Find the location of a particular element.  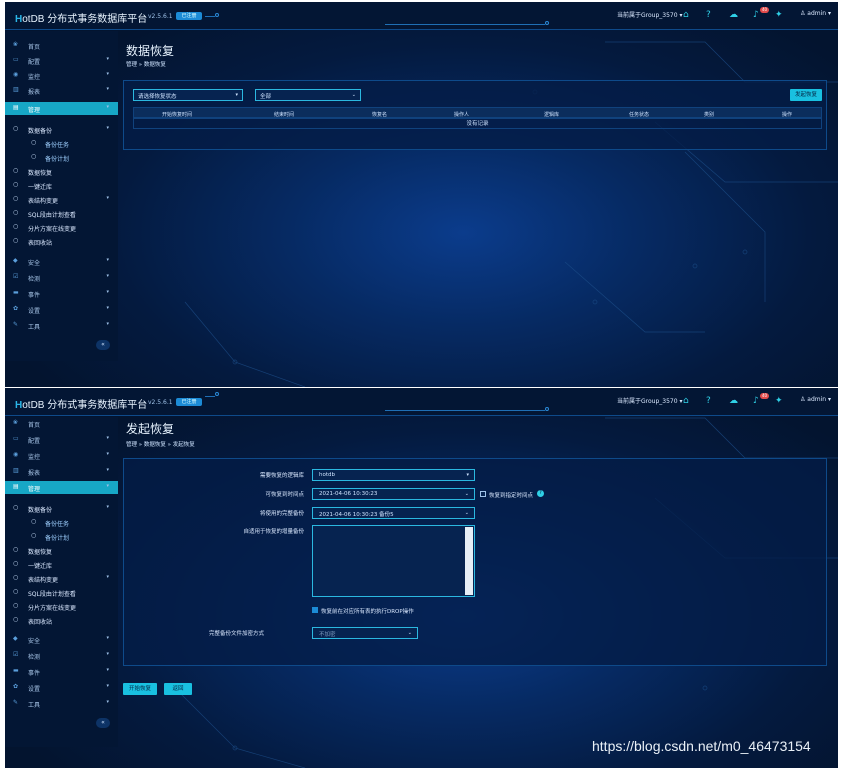

column-restore-name: 恢复名 is located at coordinates (379, 114).